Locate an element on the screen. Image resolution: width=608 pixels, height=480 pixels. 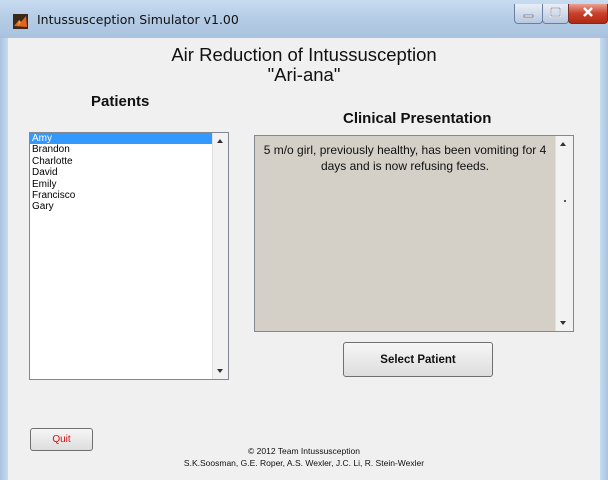
app-title: Air Reduction of Intussusception is located at coordinates (304, 54).